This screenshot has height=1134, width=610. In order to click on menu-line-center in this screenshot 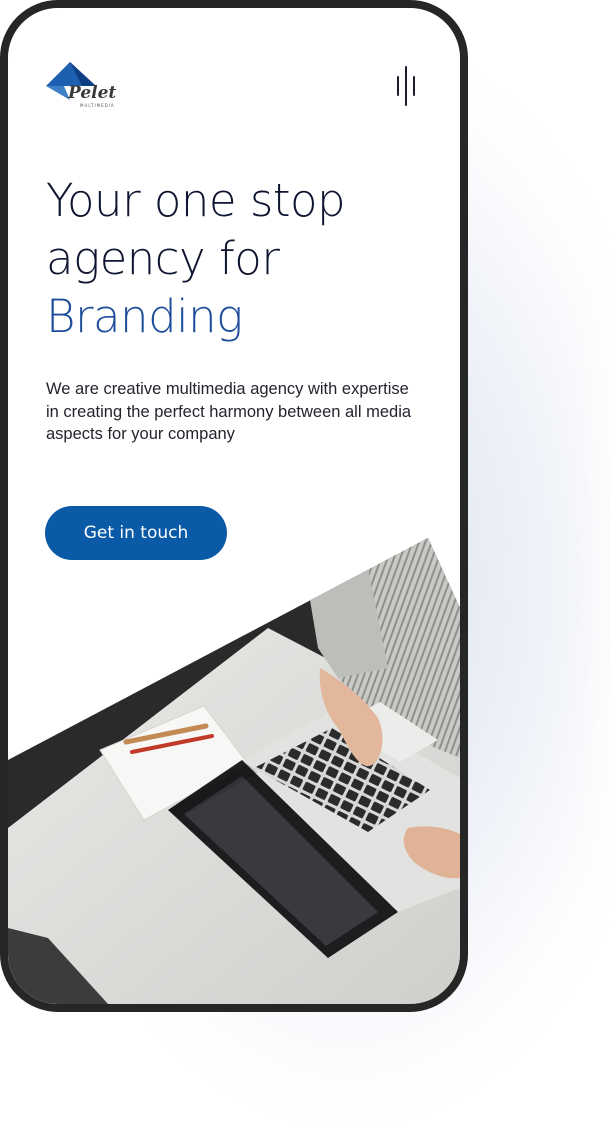, I will do `click(406, 86)`.